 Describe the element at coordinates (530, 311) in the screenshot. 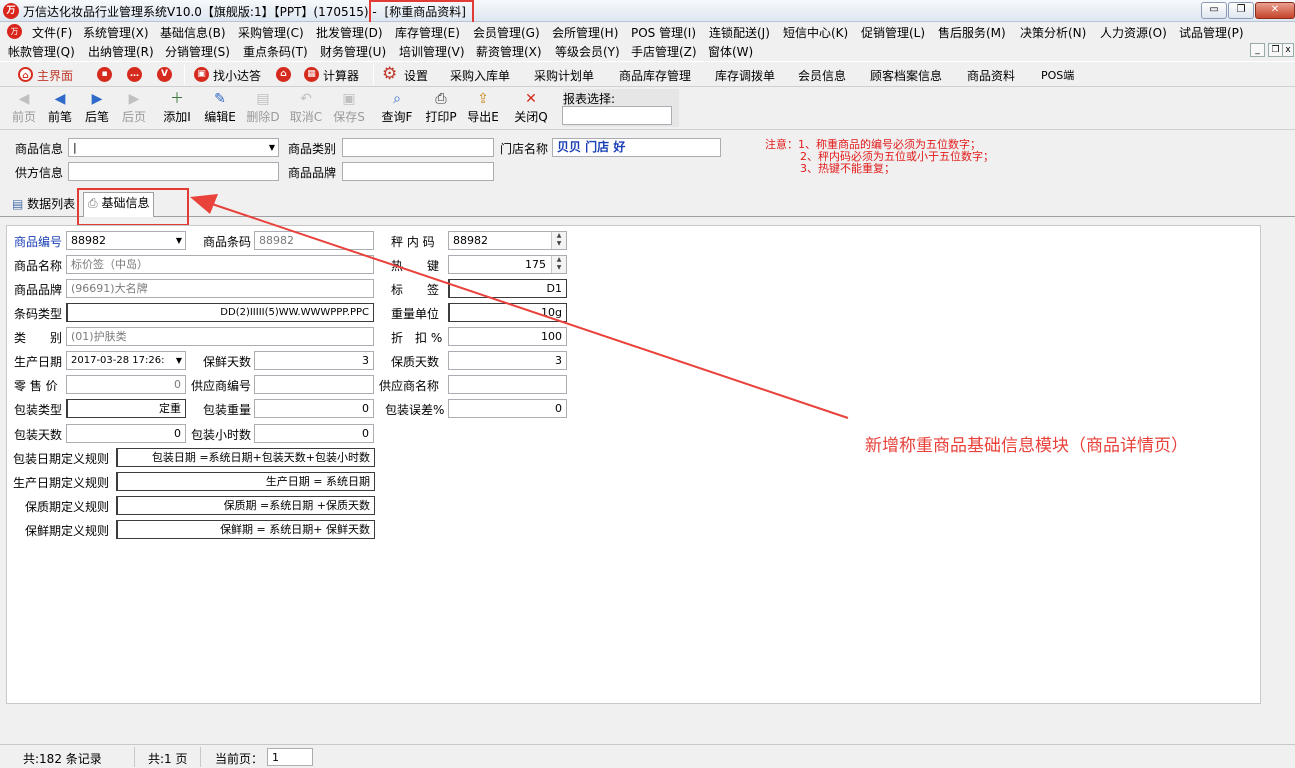

I see `arrow-line` at that location.